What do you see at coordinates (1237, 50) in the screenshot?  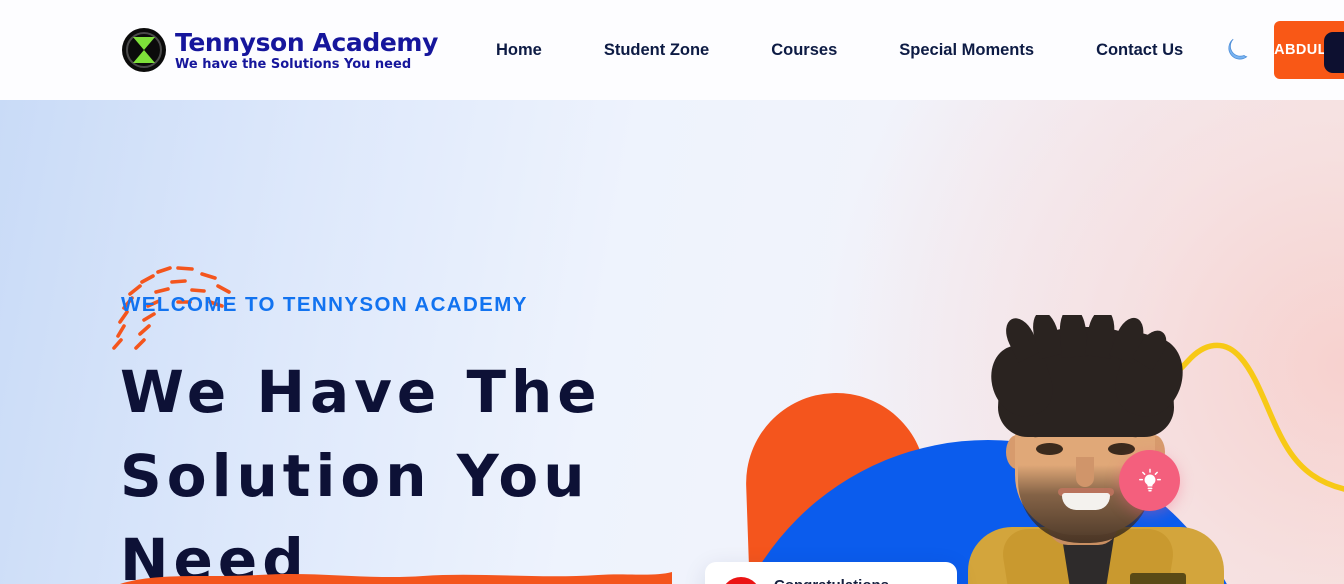 I see `moon-icon` at bounding box center [1237, 50].